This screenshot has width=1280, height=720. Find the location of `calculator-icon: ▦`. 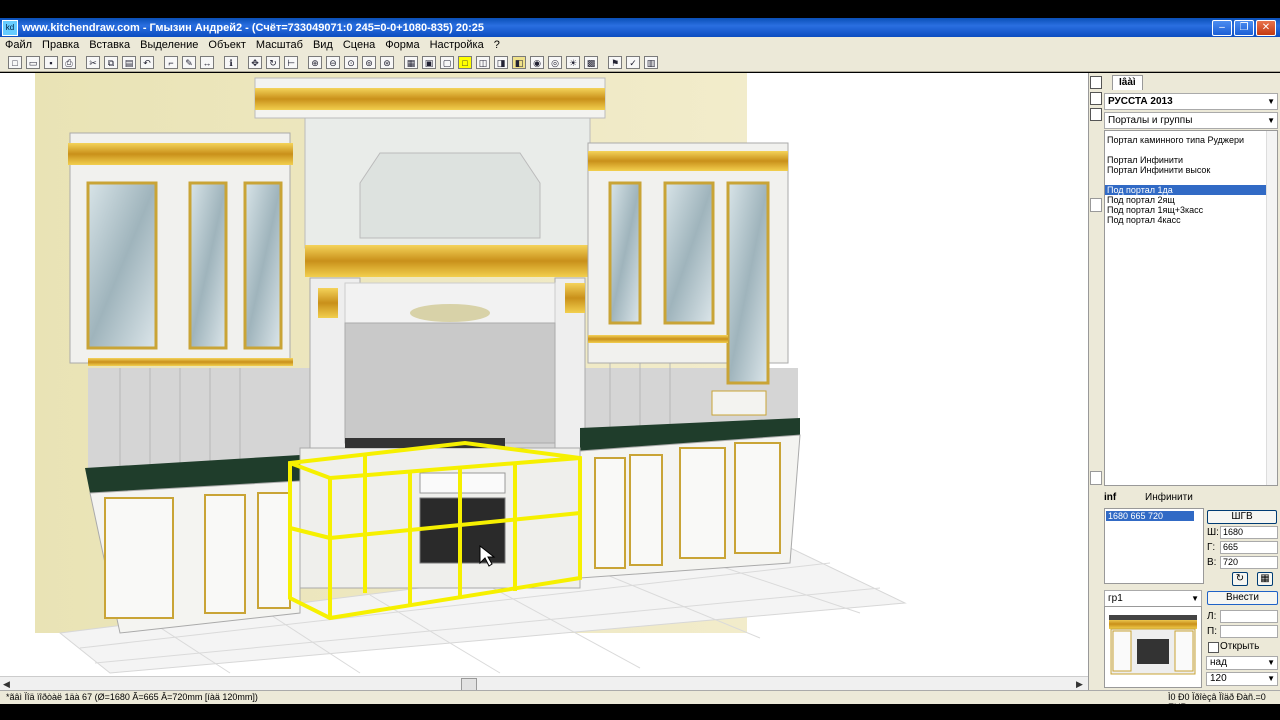

calculator-icon: ▦ is located at coordinates (1265, 579).